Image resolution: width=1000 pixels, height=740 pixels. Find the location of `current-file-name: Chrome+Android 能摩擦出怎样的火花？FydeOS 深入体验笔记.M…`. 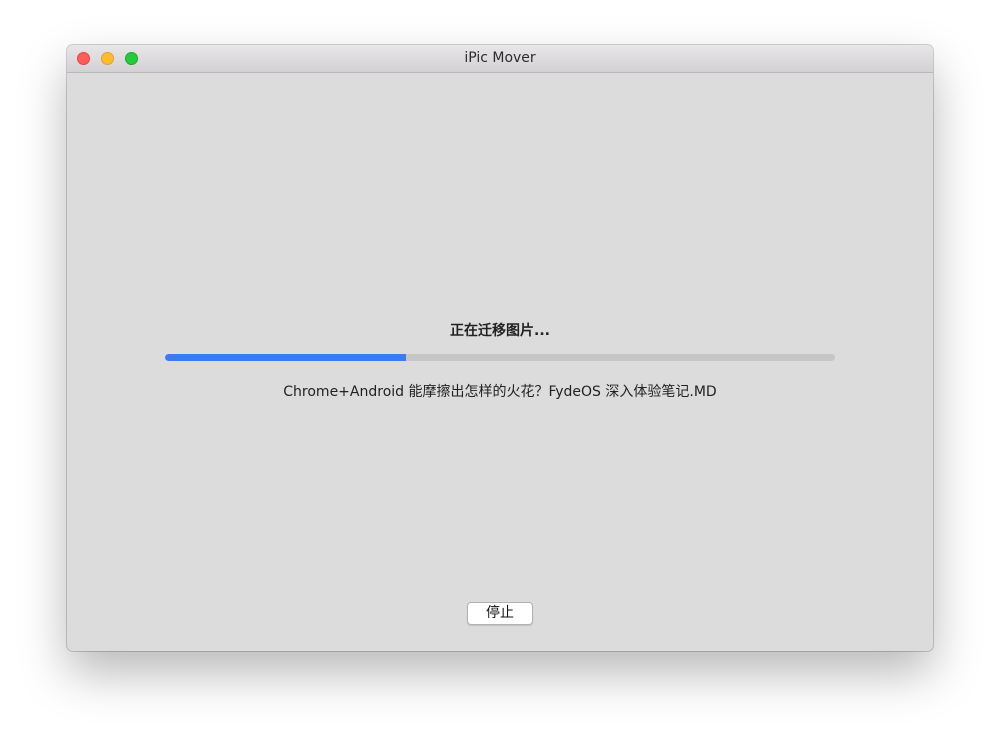

current-file-name: Chrome+Android 能摩擦出怎样的火花？FydeOS 深入体验笔记.M… is located at coordinates (500, 392).